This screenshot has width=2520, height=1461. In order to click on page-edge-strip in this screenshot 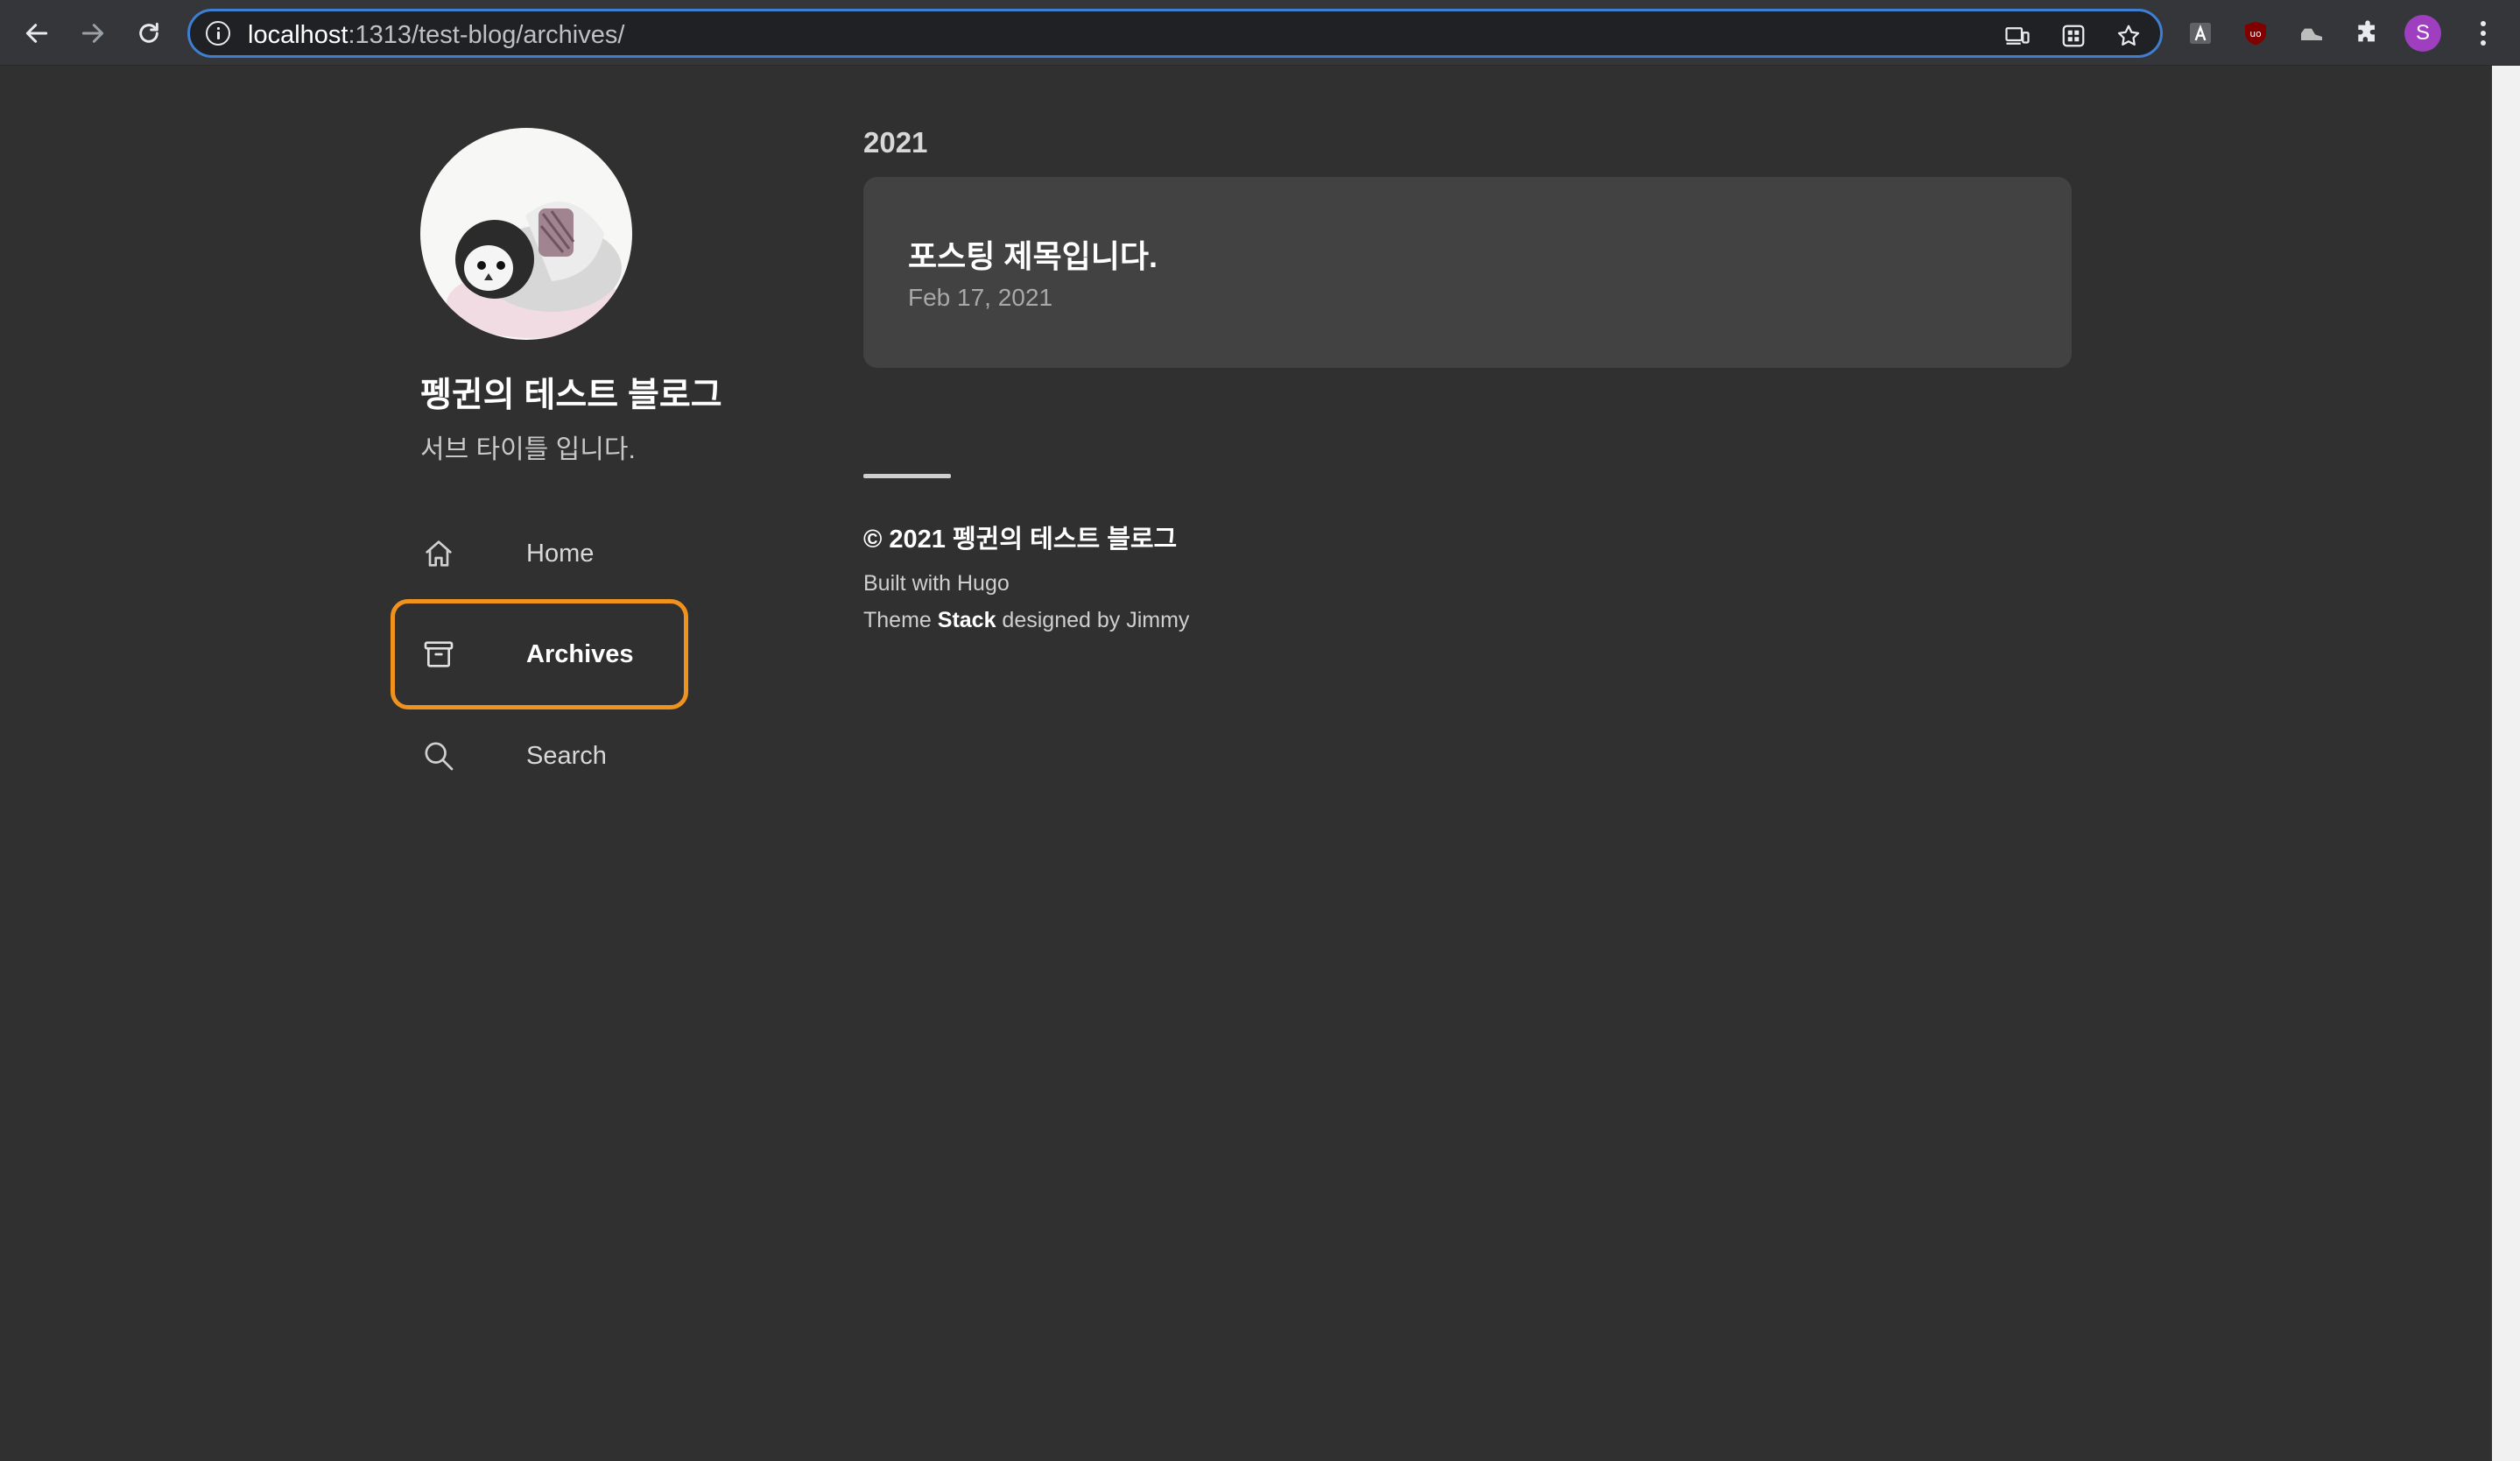, I will do `click(2506, 763)`.